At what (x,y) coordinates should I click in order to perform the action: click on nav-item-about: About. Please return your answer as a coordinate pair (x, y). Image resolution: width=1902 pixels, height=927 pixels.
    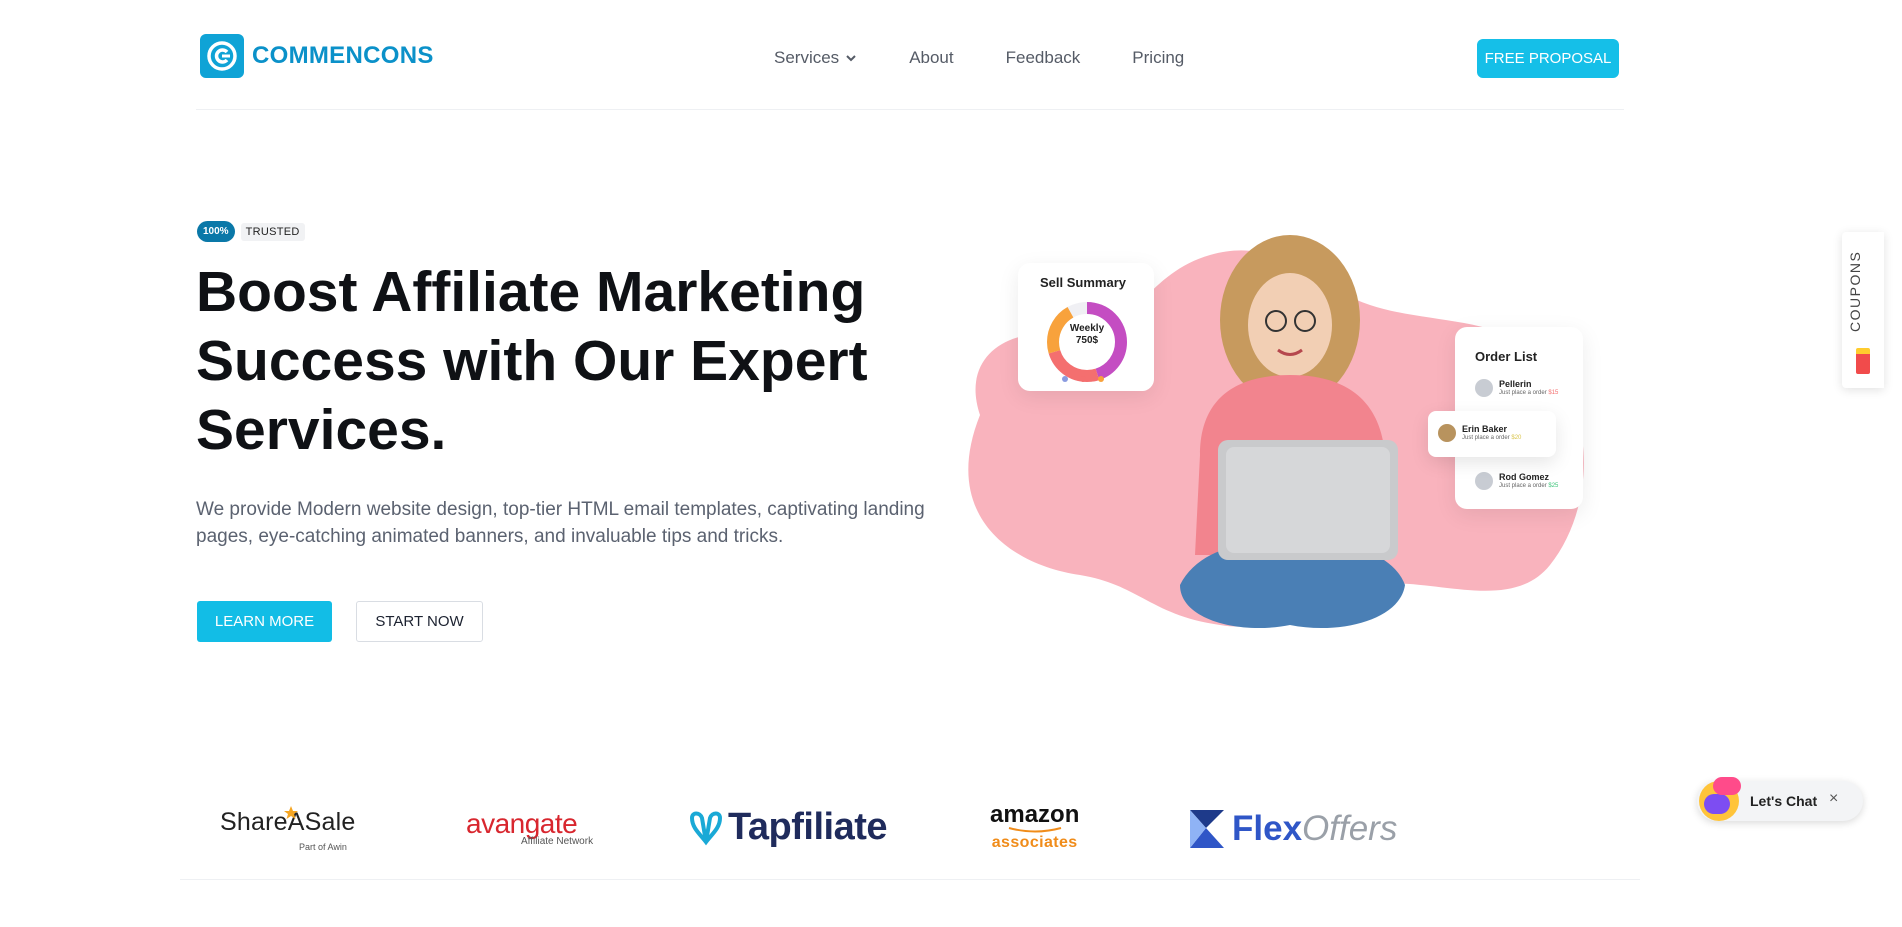
    Looking at the image, I should click on (931, 58).